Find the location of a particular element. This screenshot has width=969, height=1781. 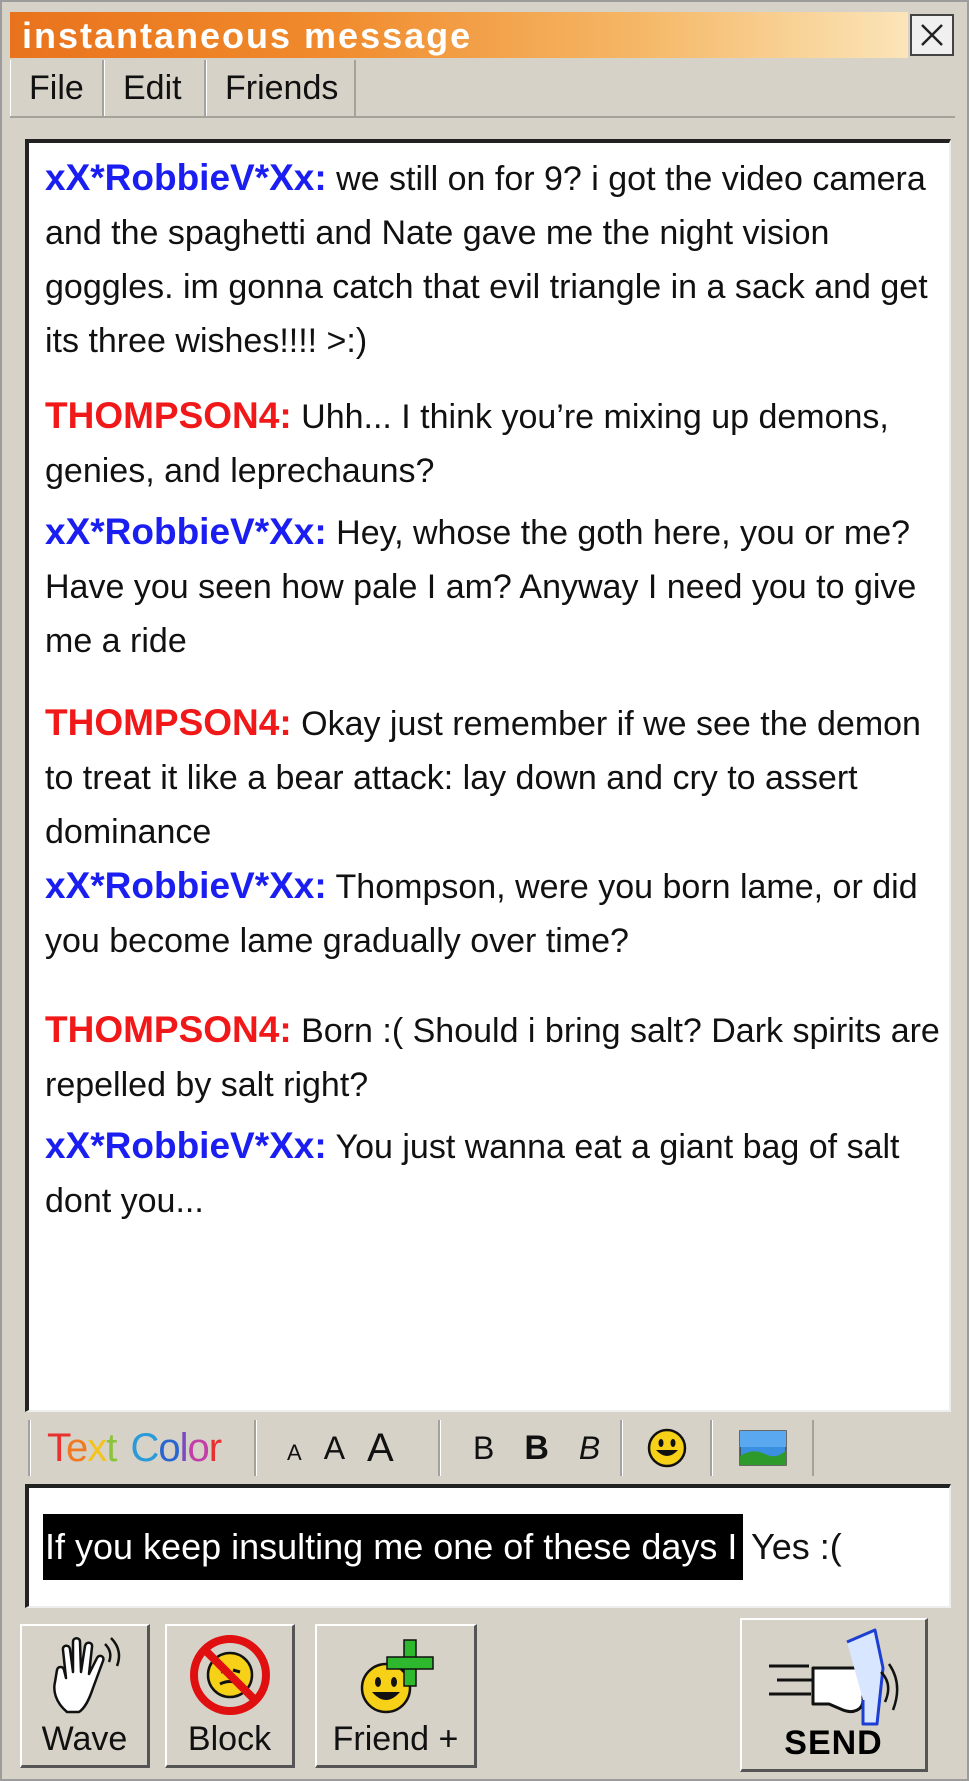

format-toolbar: Text Color A A A B B B is located at coordinates (482, 1448).